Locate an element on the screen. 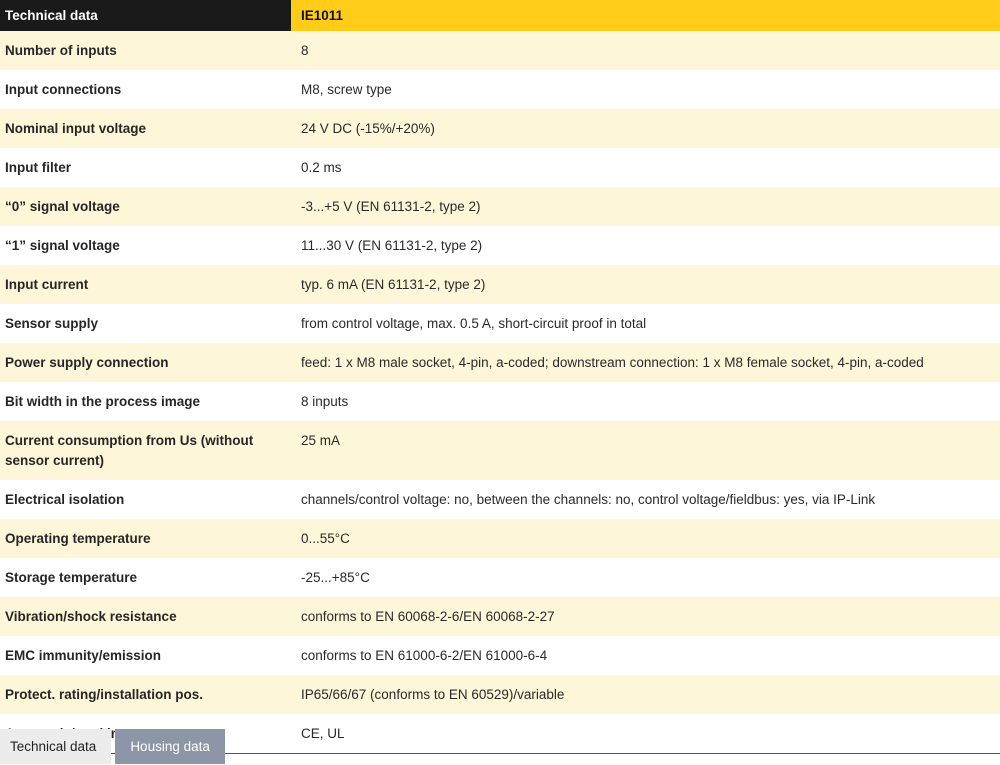  spec-value: 8 inputs is located at coordinates (645, 401).